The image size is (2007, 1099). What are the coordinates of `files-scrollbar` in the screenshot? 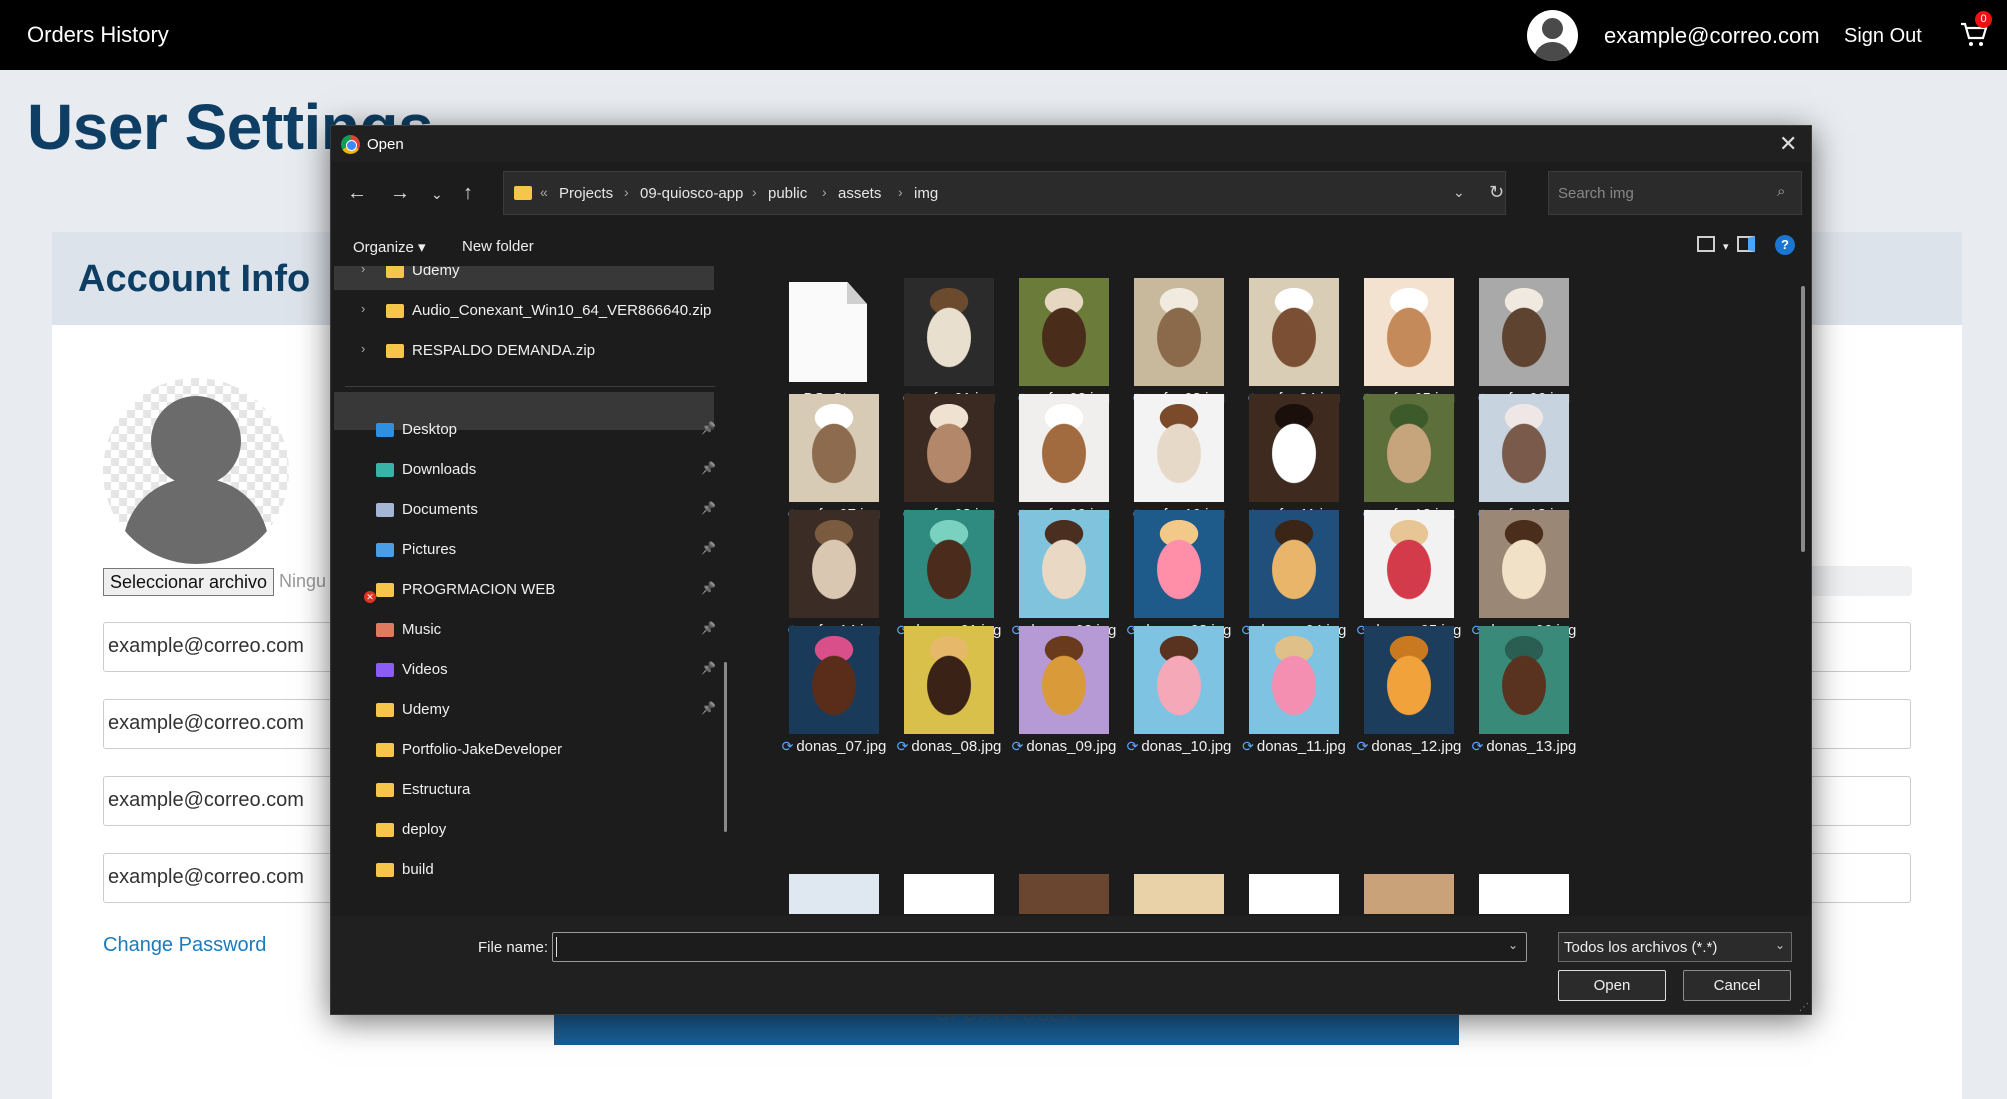 It's located at (1803, 419).